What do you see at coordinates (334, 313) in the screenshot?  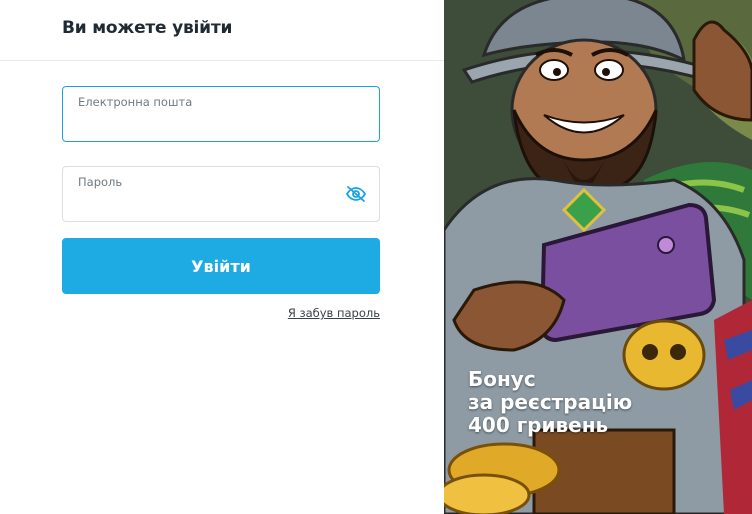 I see `forgot-password-link: Я забув пароль` at bounding box center [334, 313].